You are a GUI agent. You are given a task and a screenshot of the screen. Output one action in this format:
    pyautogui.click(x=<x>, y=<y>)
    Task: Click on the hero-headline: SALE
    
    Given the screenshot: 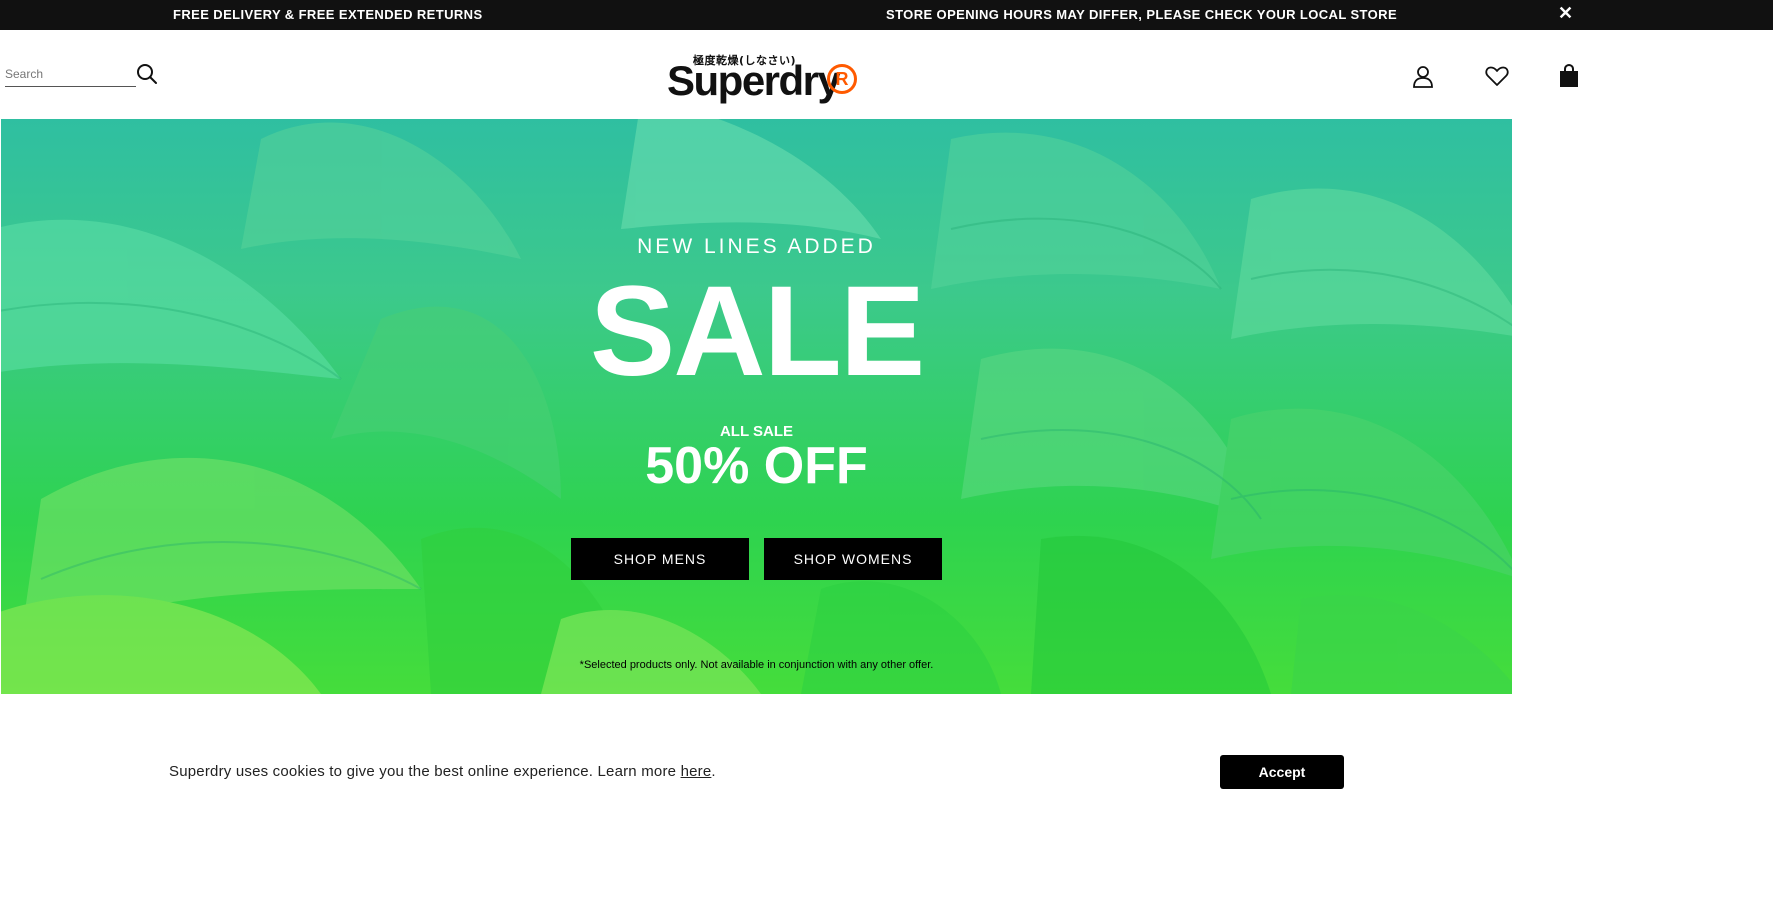 What is the action you would take?
    pyautogui.click(x=757, y=331)
    